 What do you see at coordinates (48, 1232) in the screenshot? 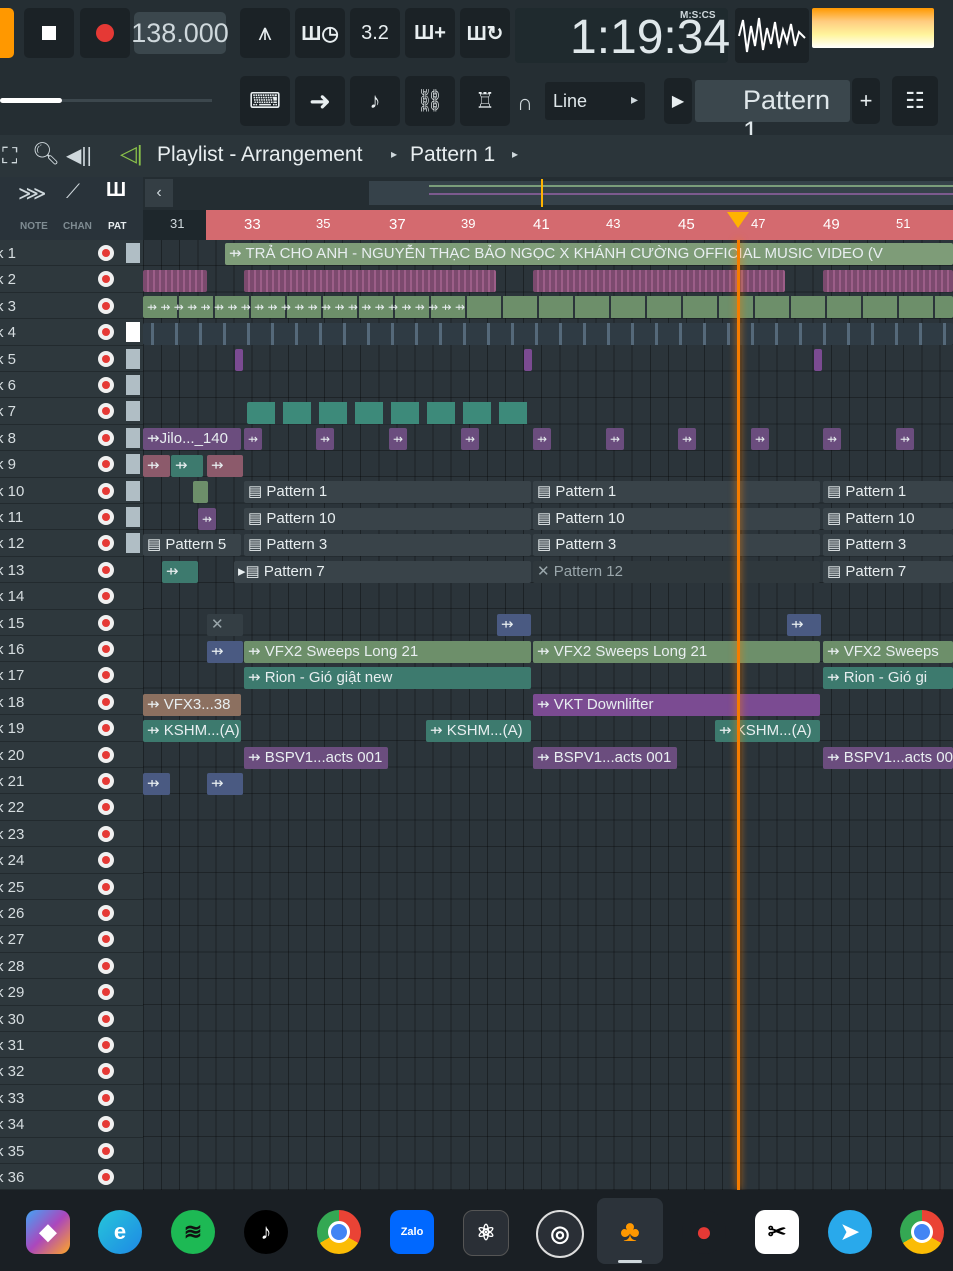
I see `copilot-icon: ◆` at bounding box center [48, 1232].